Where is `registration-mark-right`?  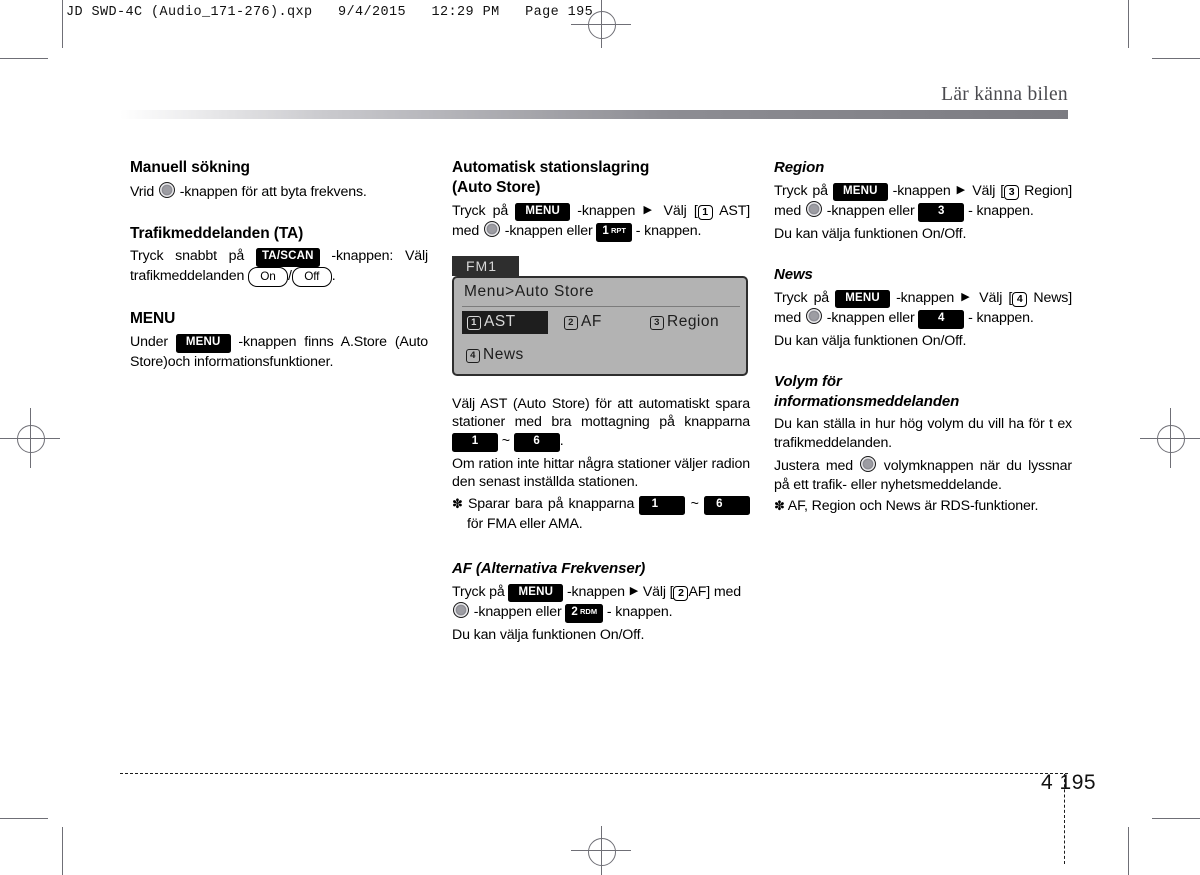
registration-mark-right is located at coordinates (1170, 438).